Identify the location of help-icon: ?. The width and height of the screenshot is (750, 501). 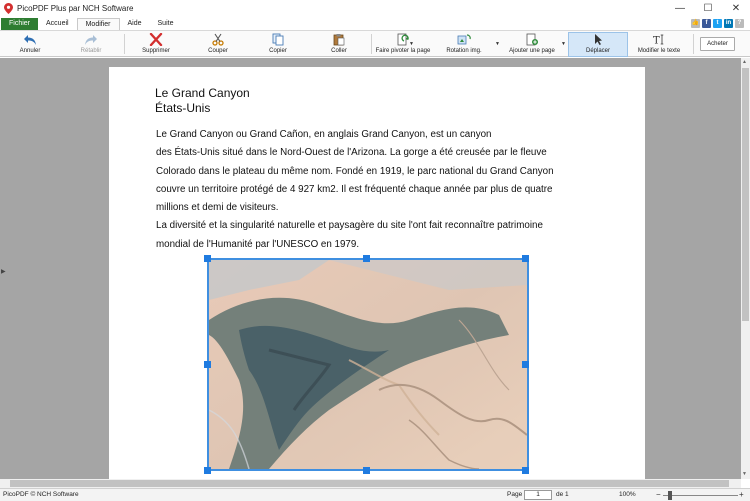
(739, 23).